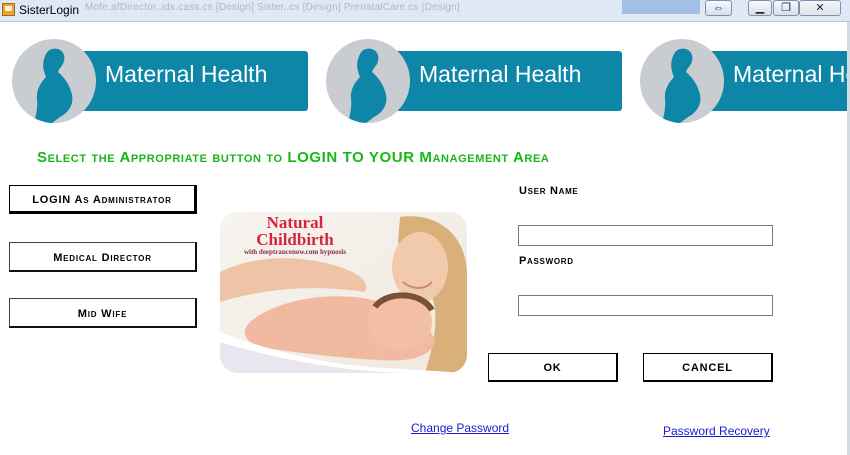 The width and height of the screenshot is (850, 455). Describe the element at coordinates (645, 305) in the screenshot. I see `password-input` at that location.